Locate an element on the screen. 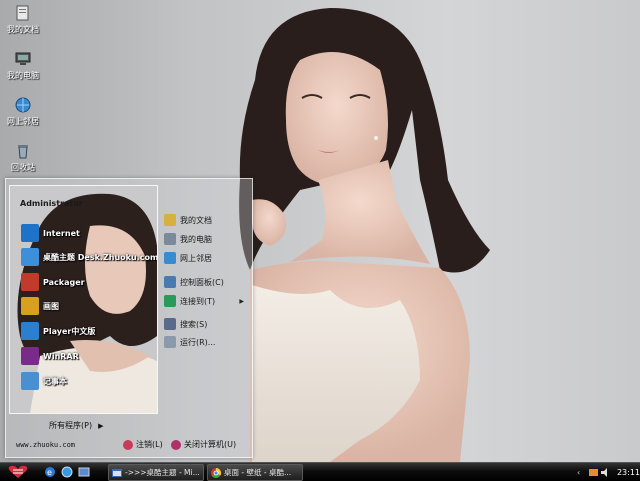  internet-explorer-icon: e is located at coordinates (50, 472).